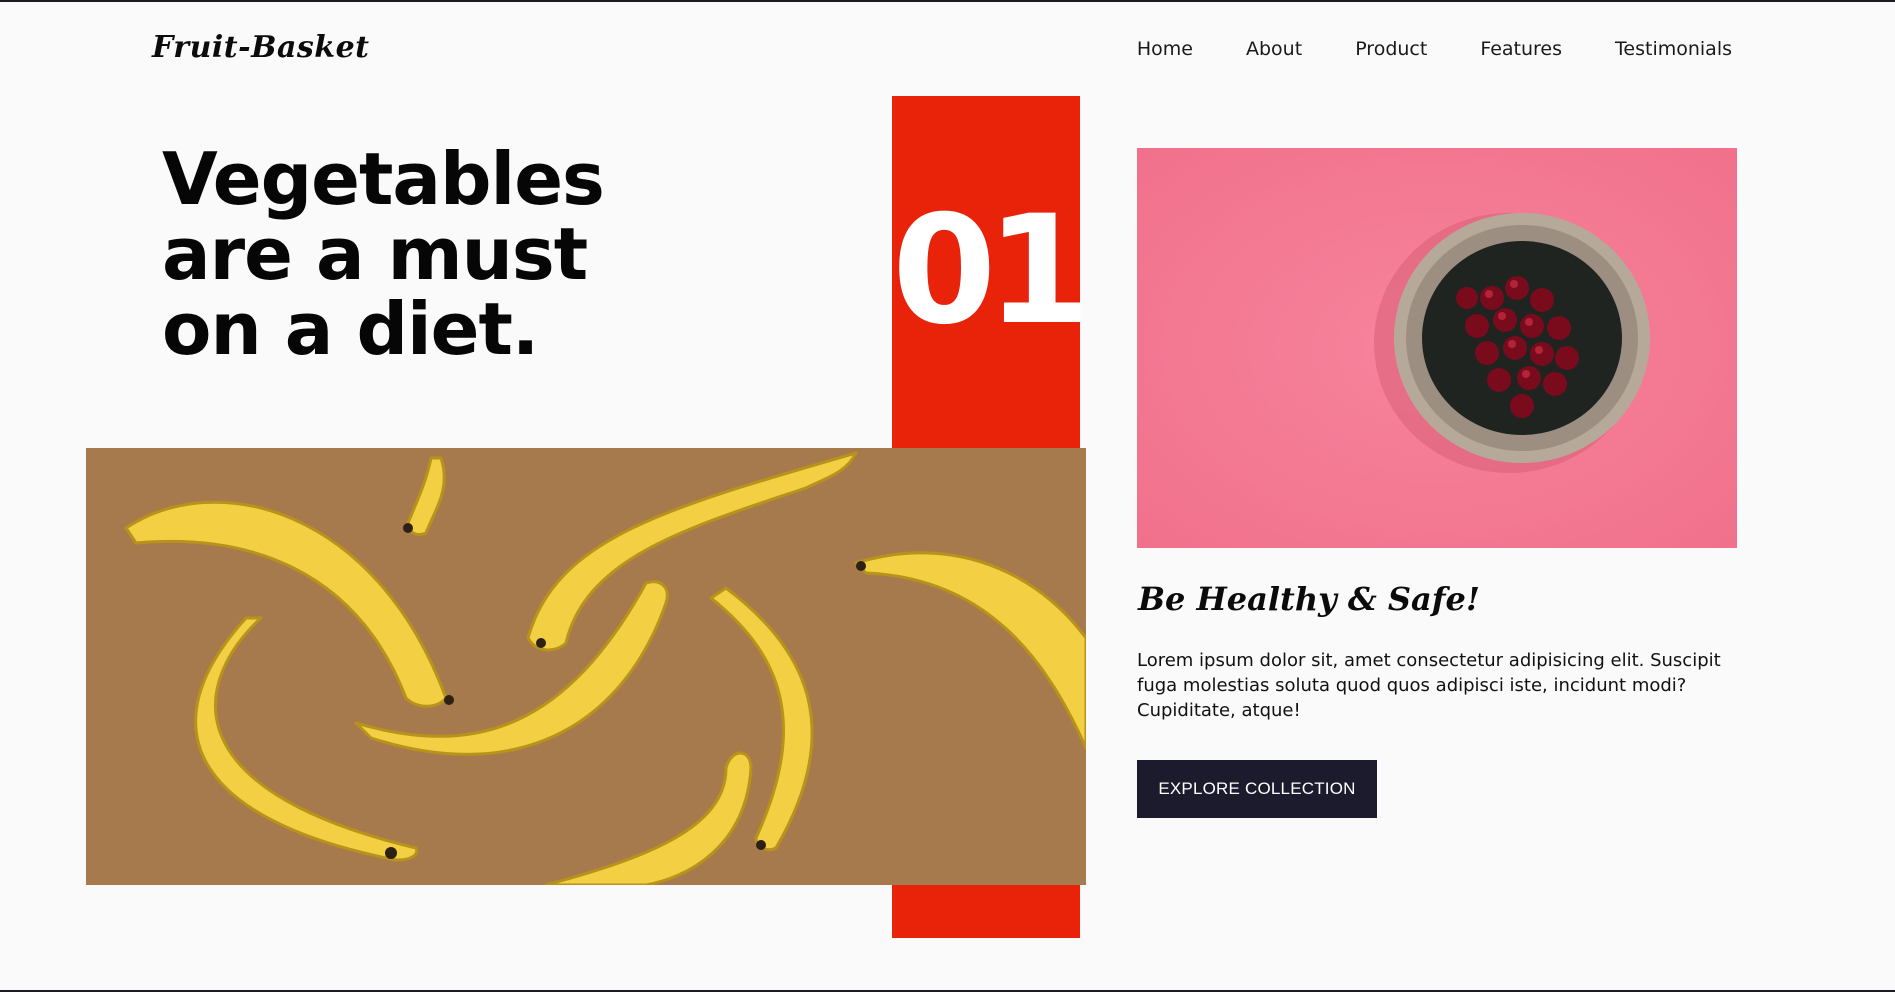 Image resolution: width=1895 pixels, height=992 pixels. I want to click on explore-collection-button: EXPLORE COLLECTION, so click(1257, 789).